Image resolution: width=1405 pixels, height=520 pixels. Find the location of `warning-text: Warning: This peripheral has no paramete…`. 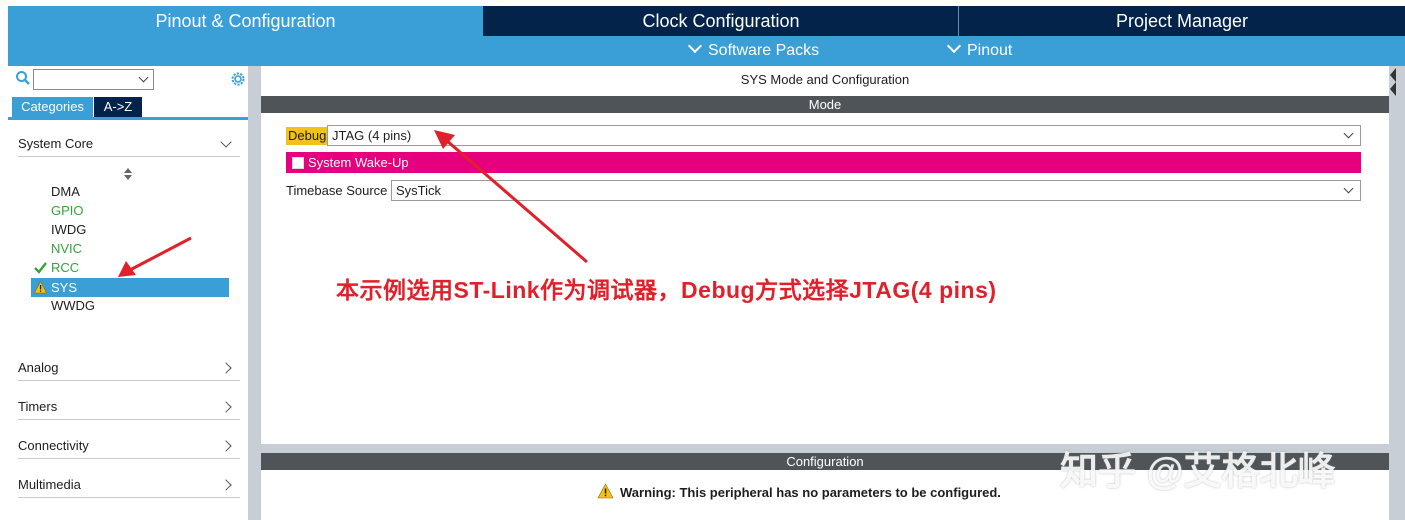

warning-text: Warning: This peripheral has no paramete… is located at coordinates (810, 492).